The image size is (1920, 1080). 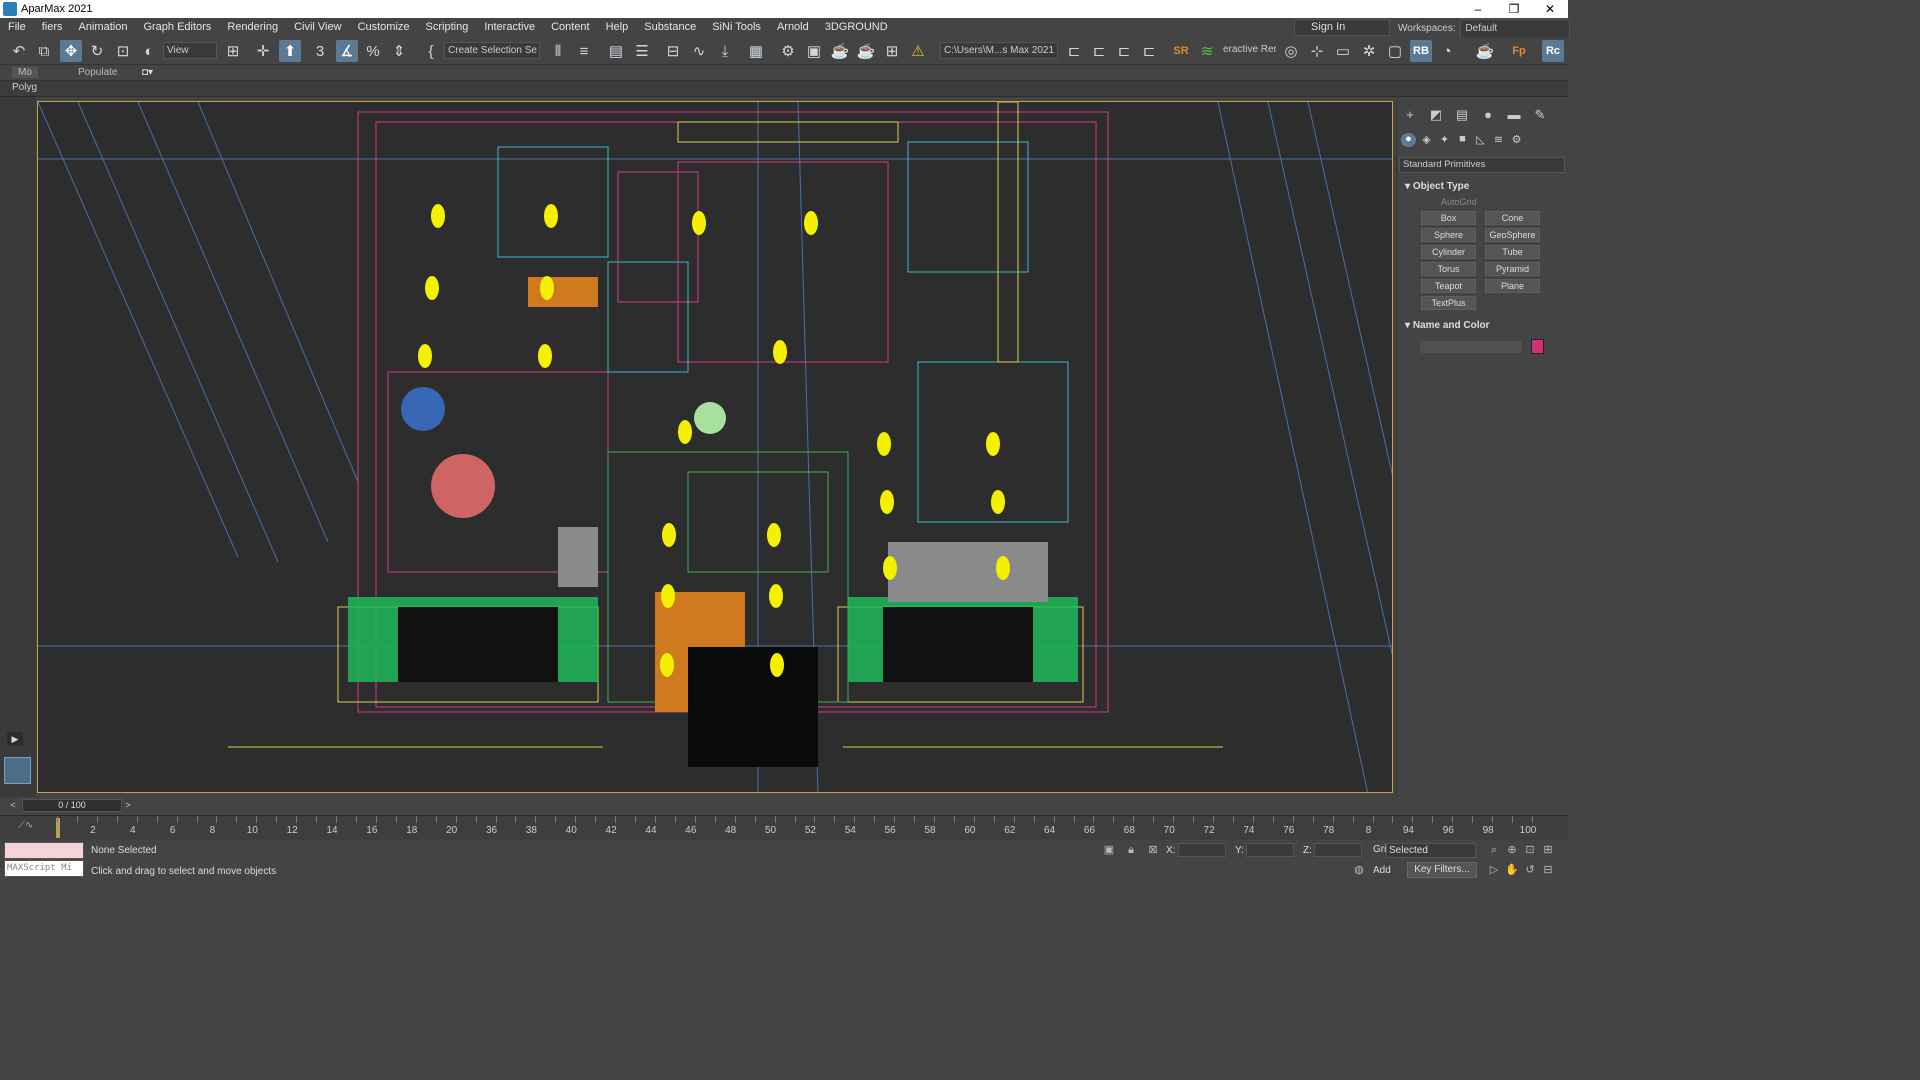 I want to click on systems-icon: ⚙, so click(x=1516, y=140).